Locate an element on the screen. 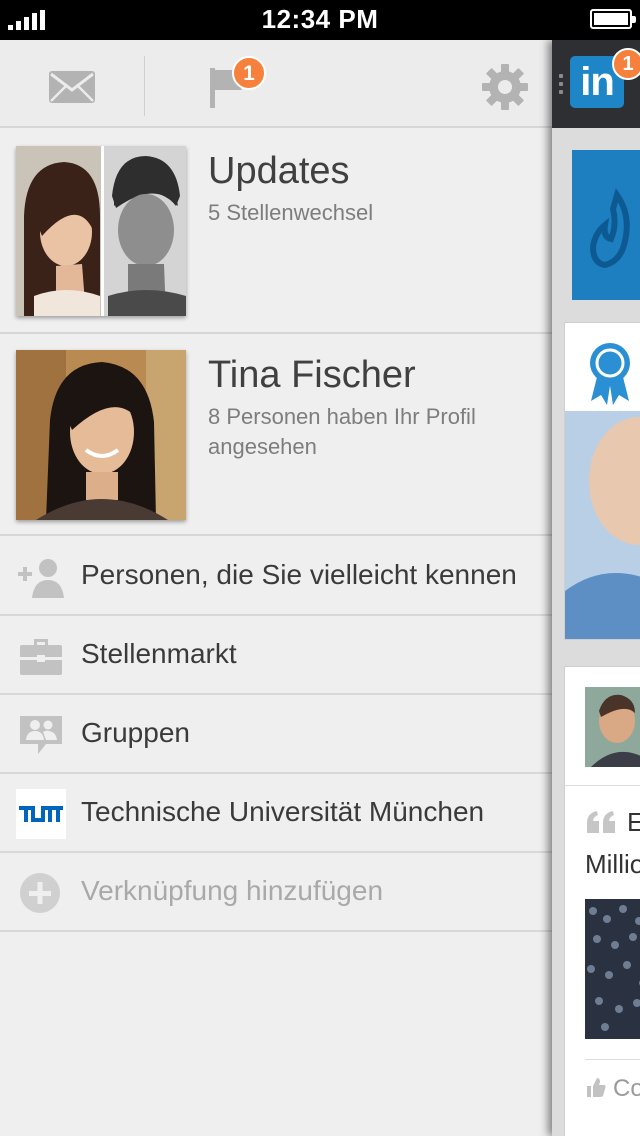  menu-item-label: Gruppen is located at coordinates (135, 732).